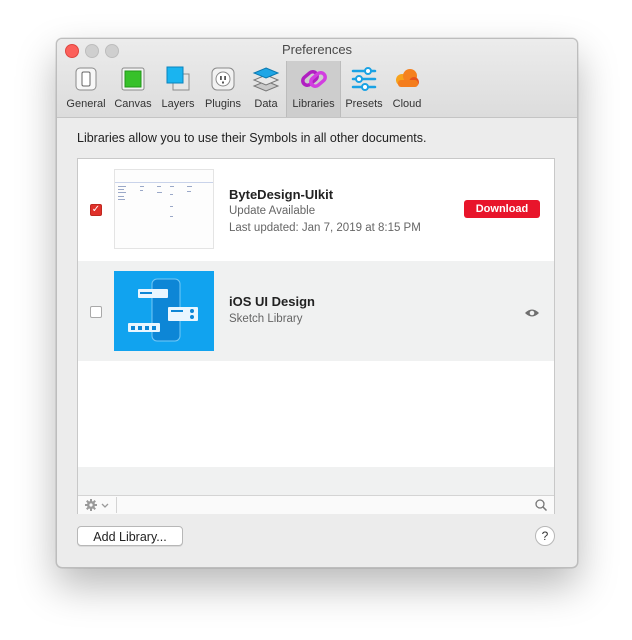 The width and height of the screenshot is (632, 640). I want to click on tab-plugins: Plugins, so click(223, 89).